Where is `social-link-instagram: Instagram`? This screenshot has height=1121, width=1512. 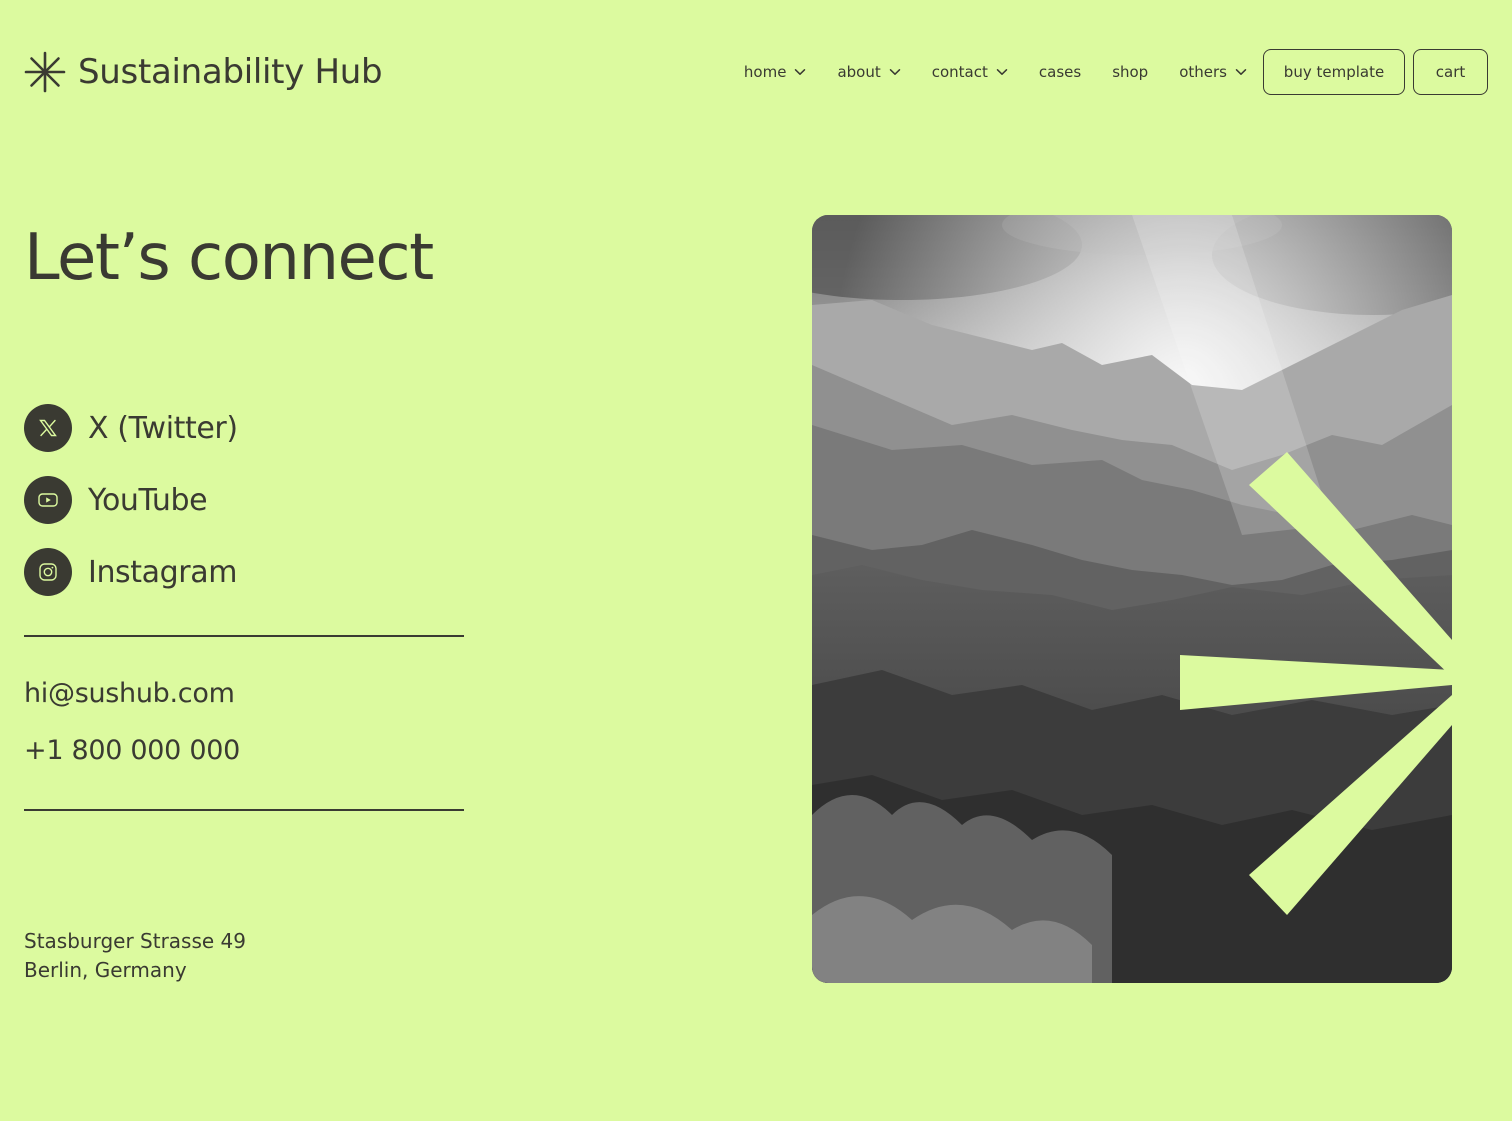
social-link-instagram: Instagram is located at coordinates (244, 572).